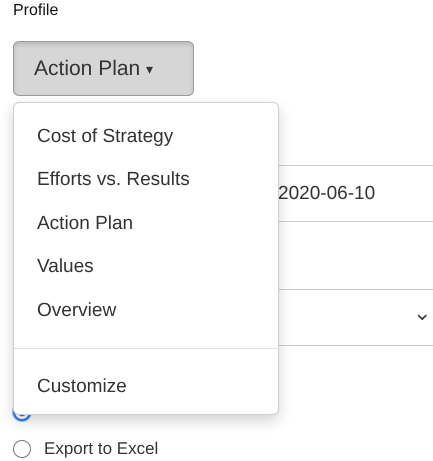  I want to click on radio-button, so click(22, 449).